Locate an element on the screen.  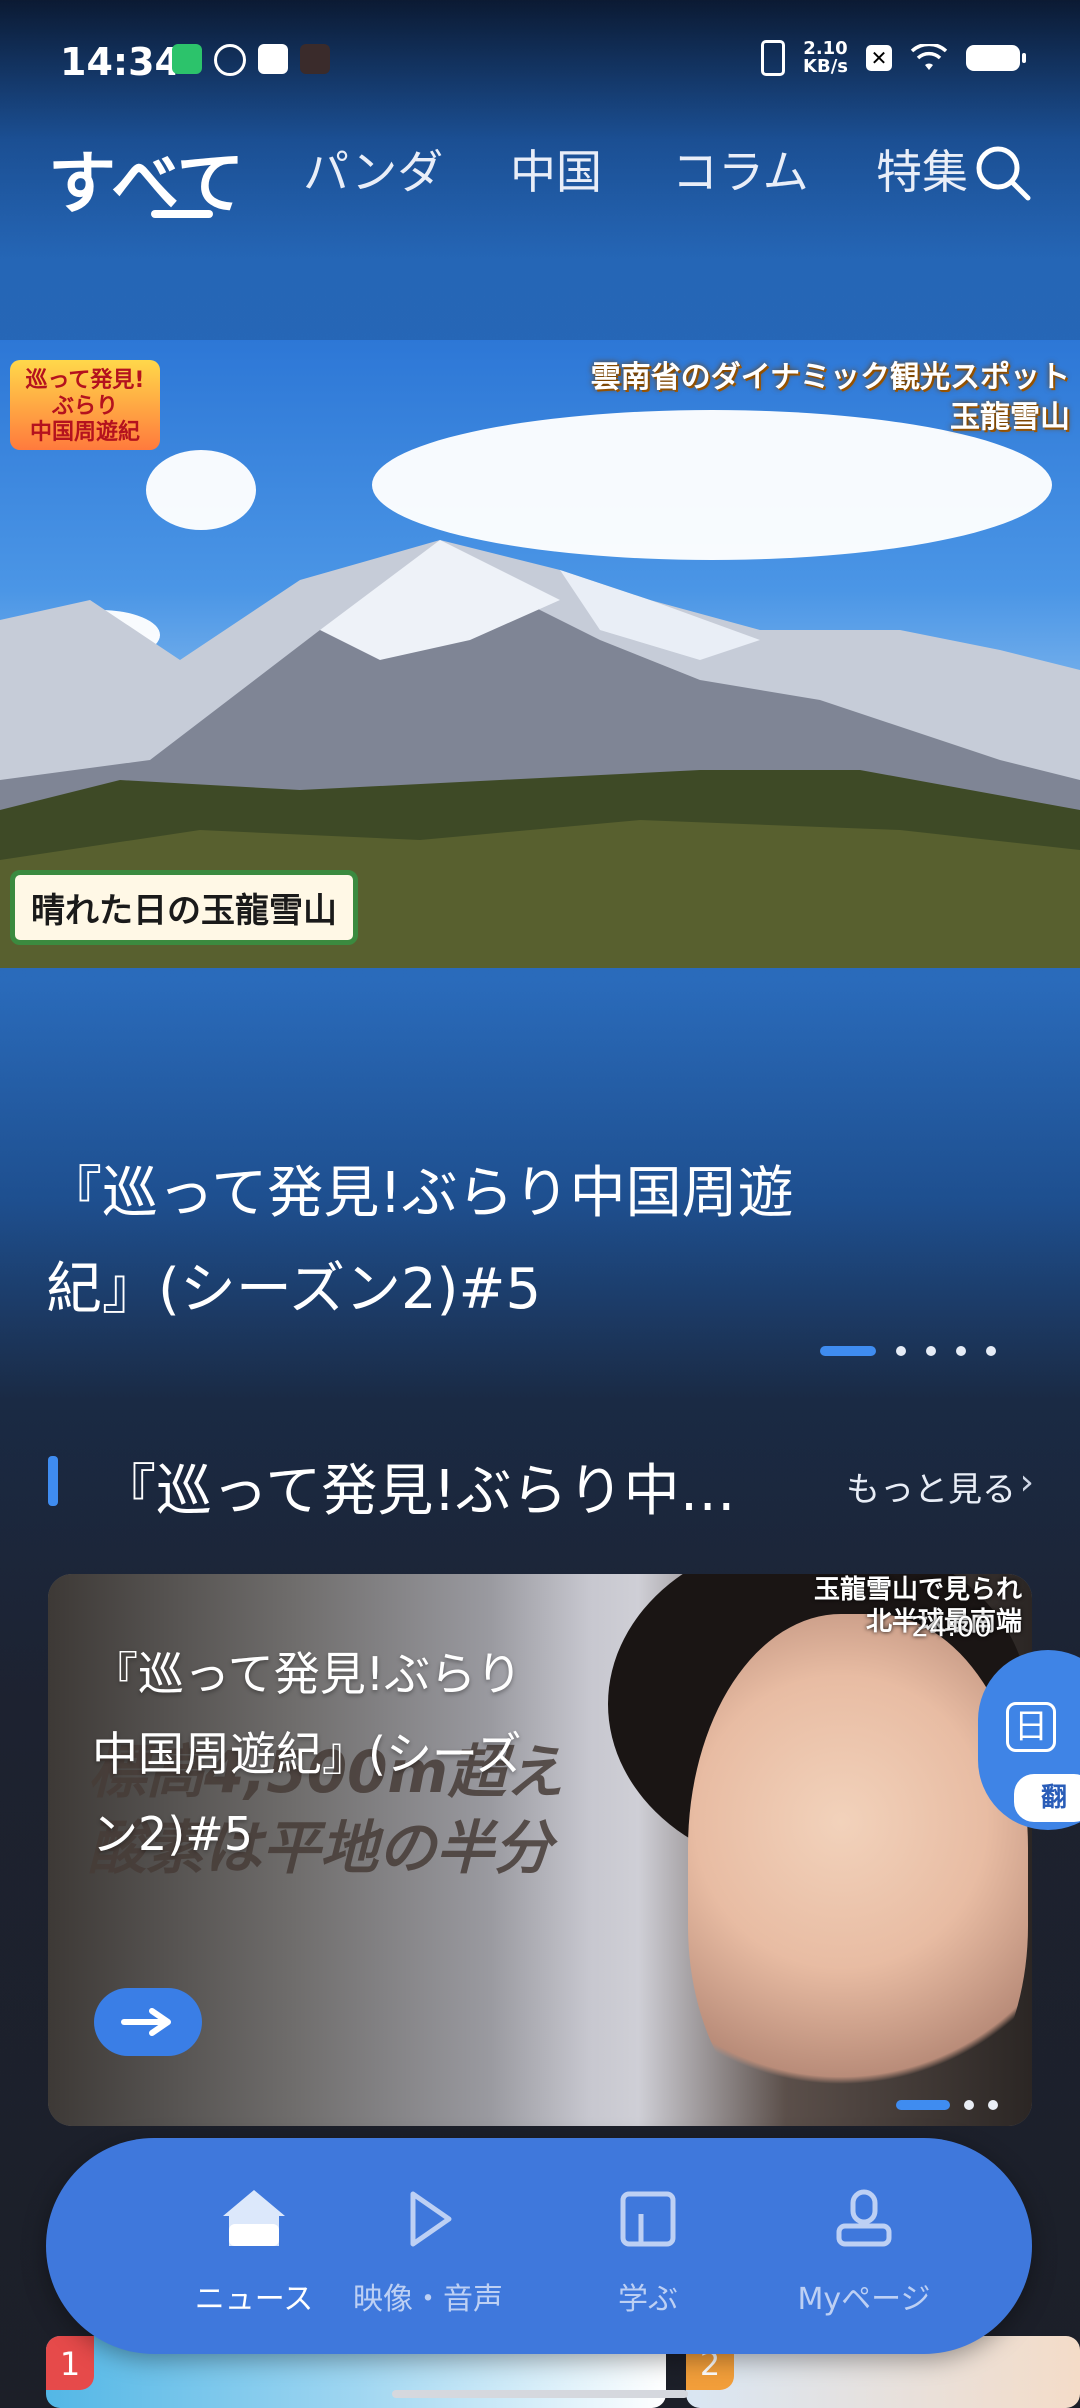
card-title-line: ン2)#5 is located at coordinates (173, 1834).